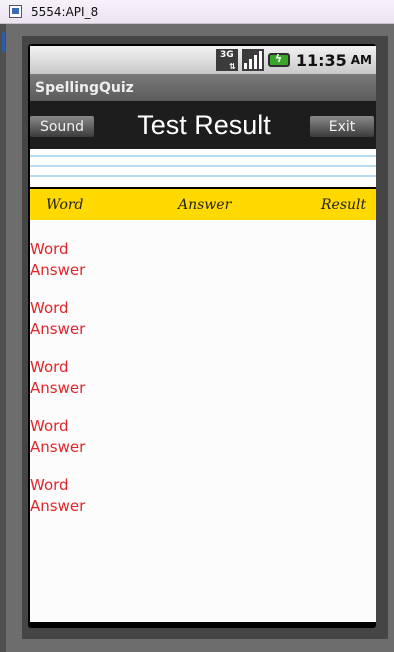 The height and width of the screenshot is (652, 394). I want to click on app-title: SpellingQuiz, so click(84, 87).